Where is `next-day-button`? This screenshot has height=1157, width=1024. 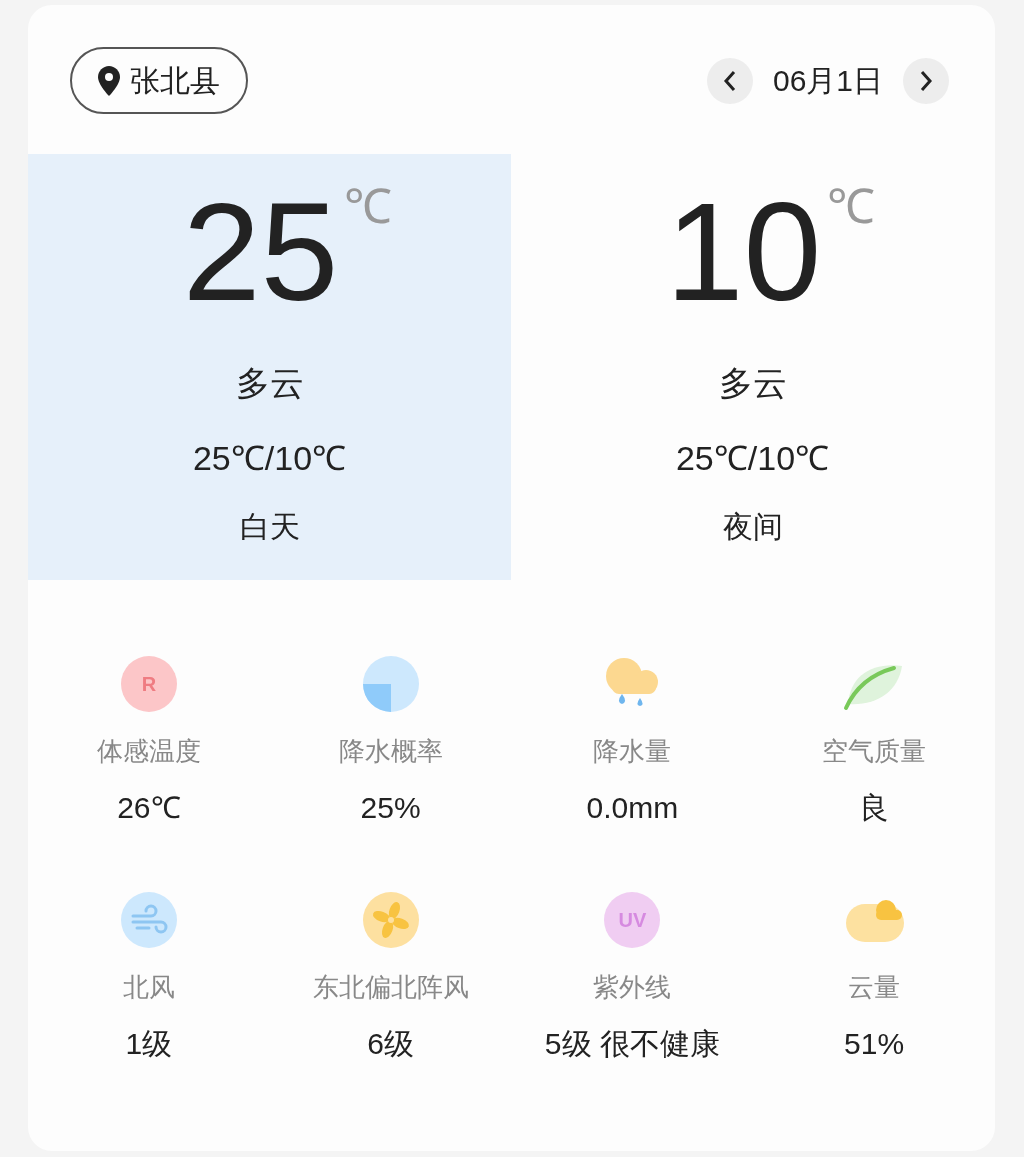 next-day-button is located at coordinates (926, 80).